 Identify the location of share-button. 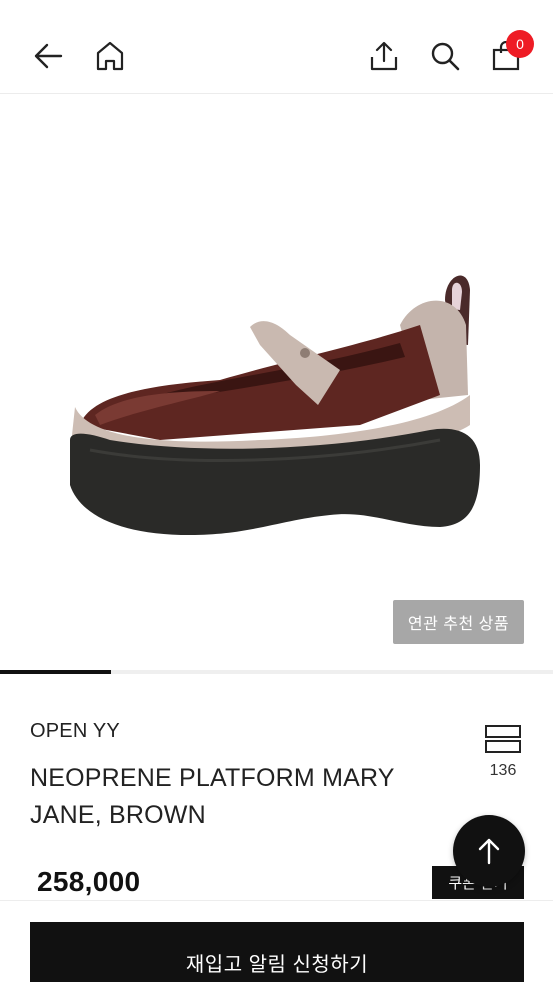
(384, 56).